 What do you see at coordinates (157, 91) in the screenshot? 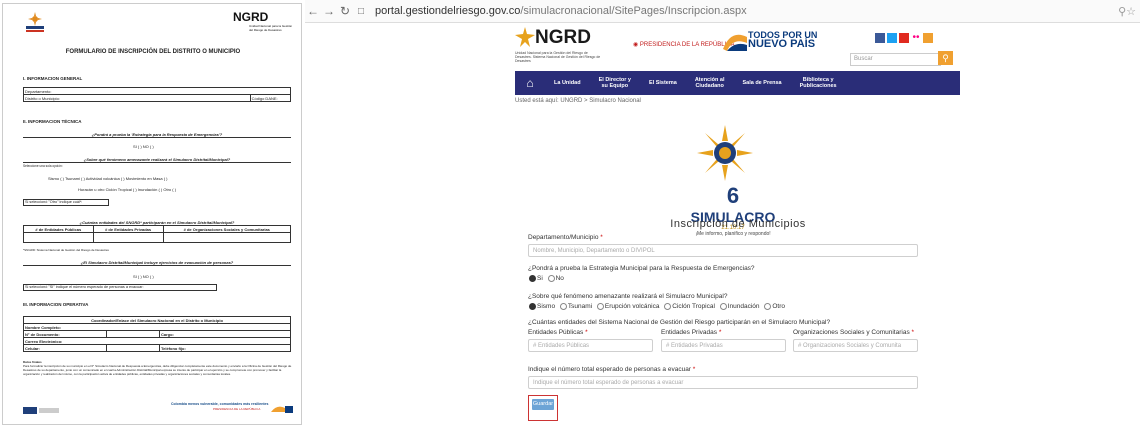
I see `general-row: Departamento:` at bounding box center [157, 91].